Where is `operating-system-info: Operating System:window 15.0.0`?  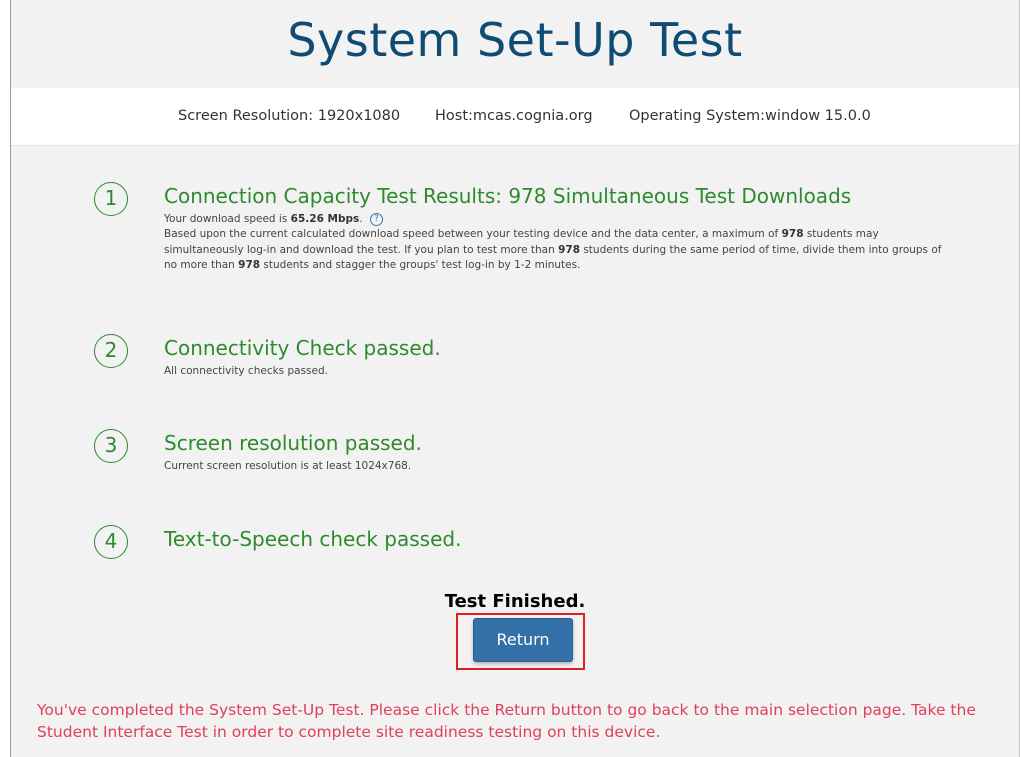
operating-system-info: Operating System:window 15.0.0 is located at coordinates (750, 116).